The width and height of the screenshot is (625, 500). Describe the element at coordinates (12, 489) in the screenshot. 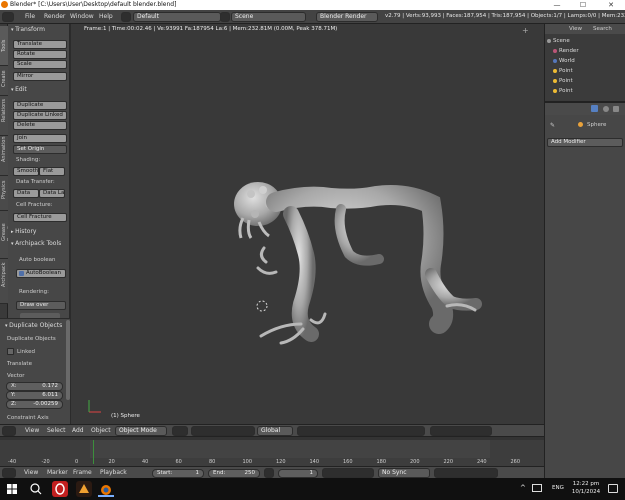

I see `windows-start-icon` at that location.